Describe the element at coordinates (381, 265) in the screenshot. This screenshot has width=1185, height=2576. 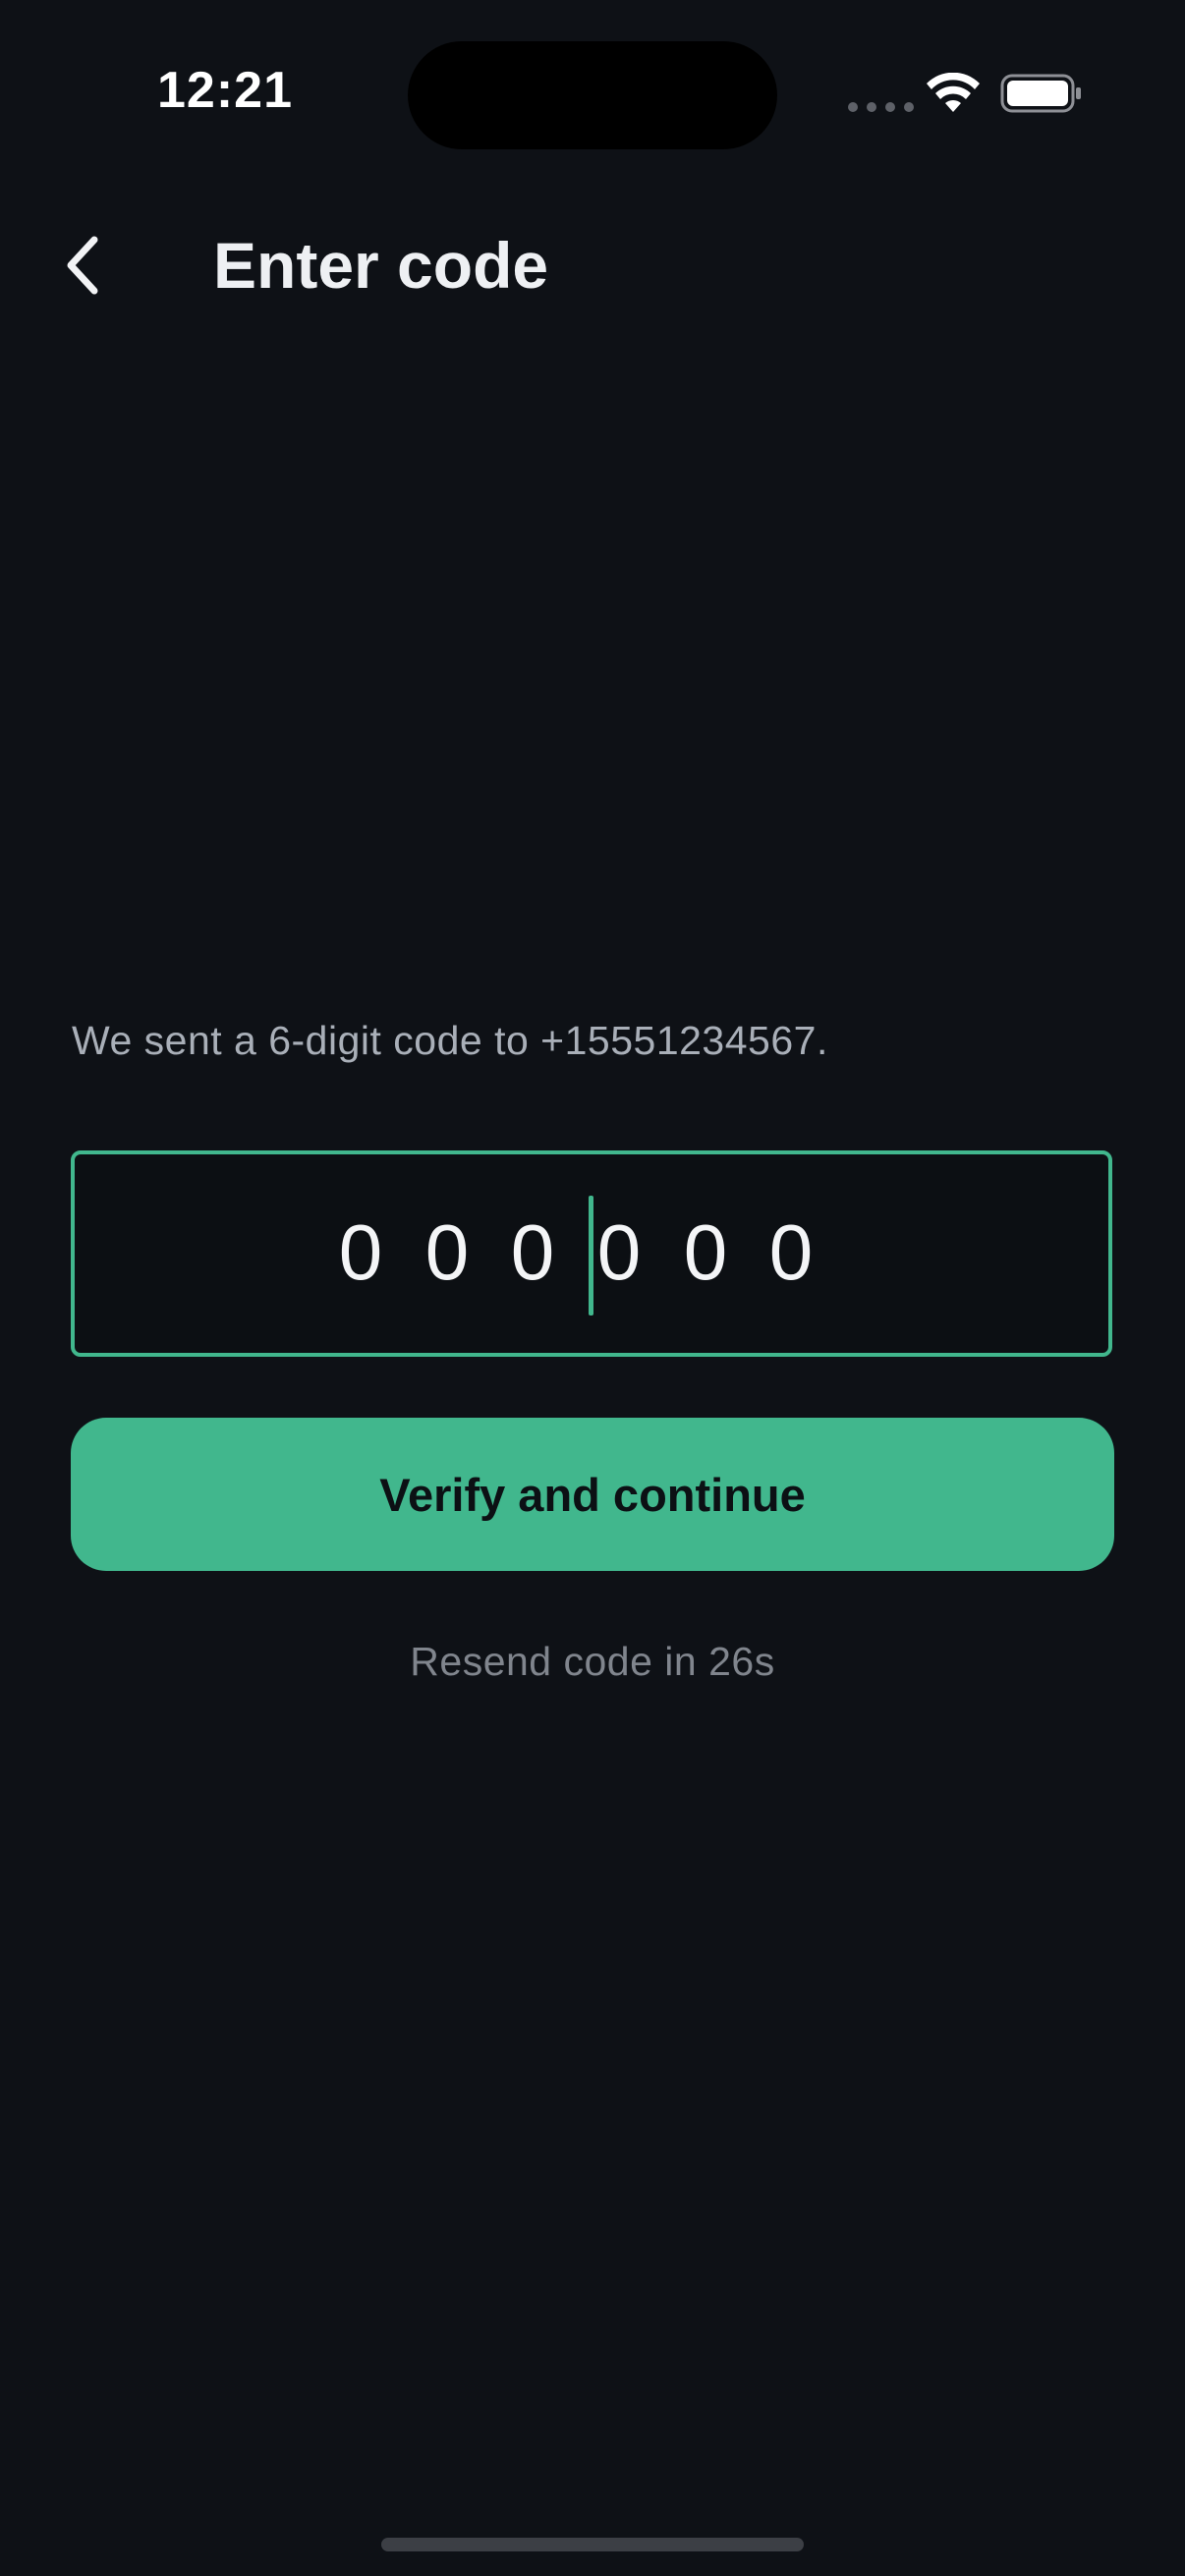
I see `page-title: Enter code` at that location.